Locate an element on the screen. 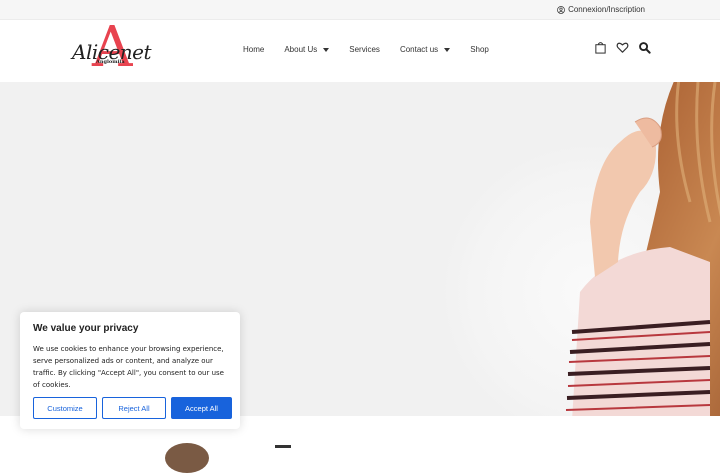 The width and height of the screenshot is (720, 473). nav-item-label: Contact us is located at coordinates (419, 49).